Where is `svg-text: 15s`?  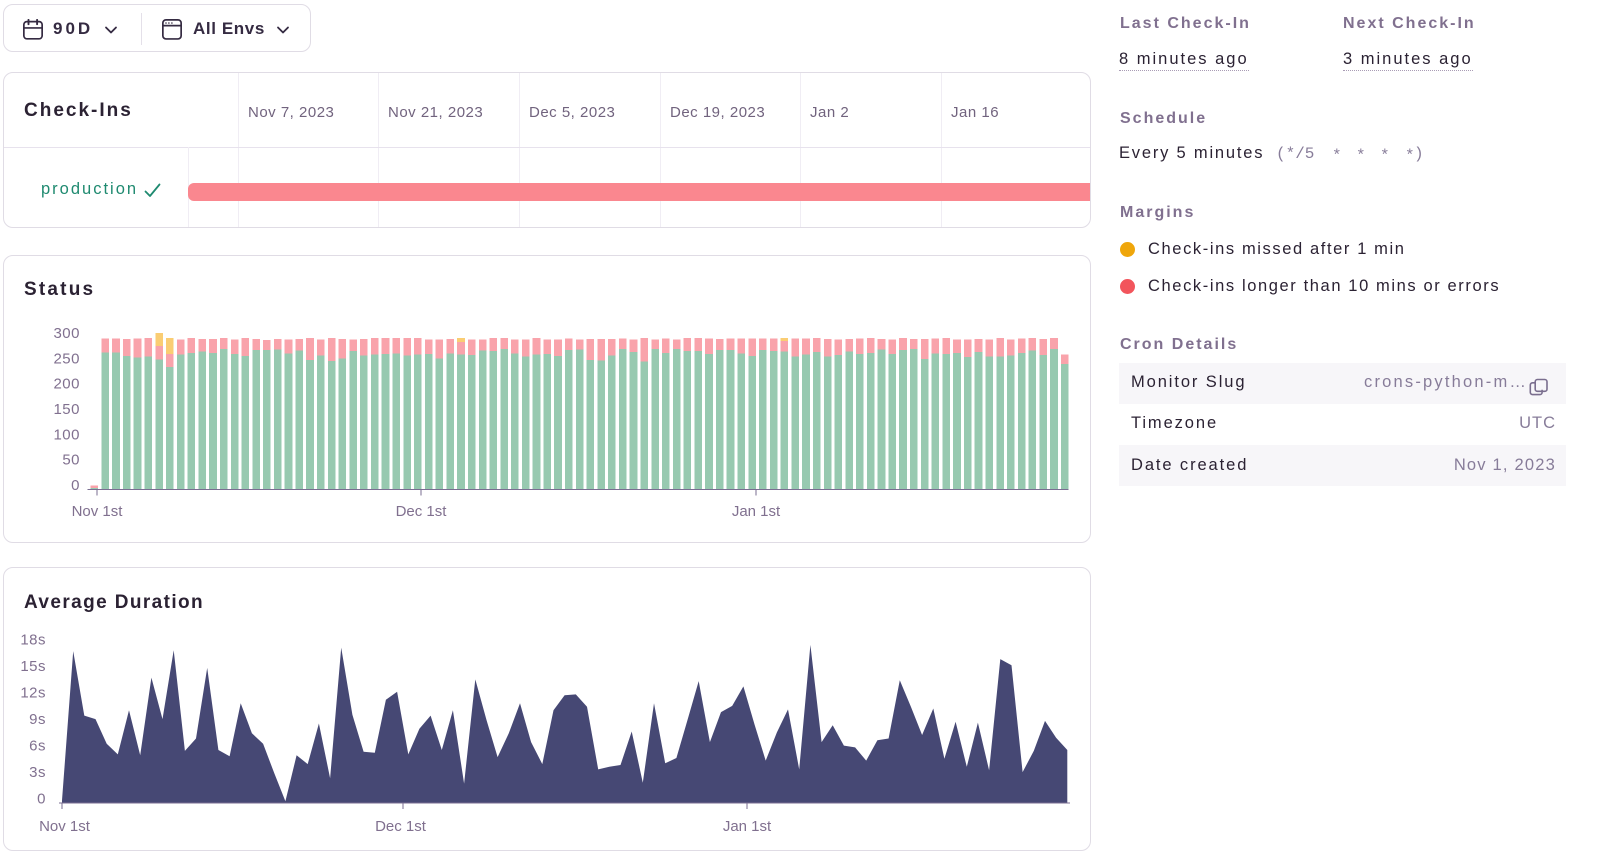
svg-text: 15s is located at coordinates (33, 666).